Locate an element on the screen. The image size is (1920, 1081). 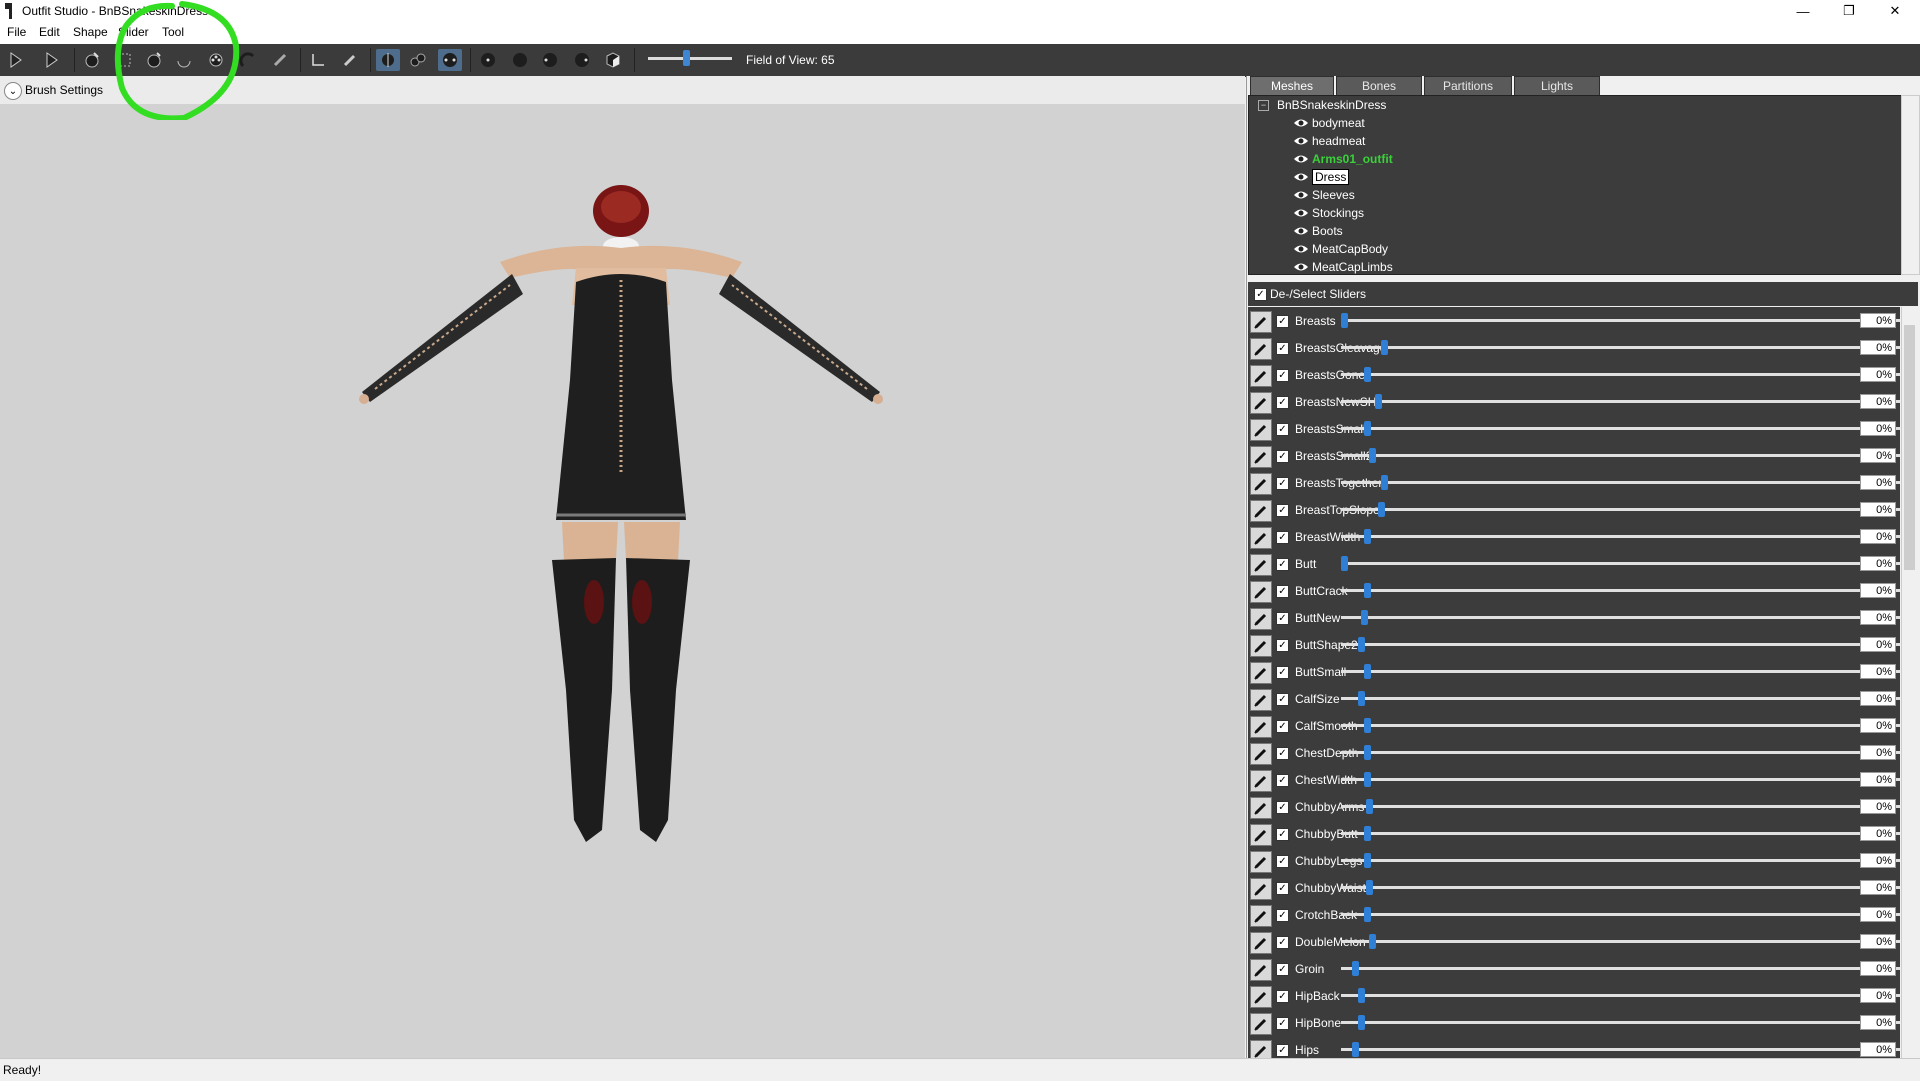
transform-tool-icon is located at coordinates (52, 60).